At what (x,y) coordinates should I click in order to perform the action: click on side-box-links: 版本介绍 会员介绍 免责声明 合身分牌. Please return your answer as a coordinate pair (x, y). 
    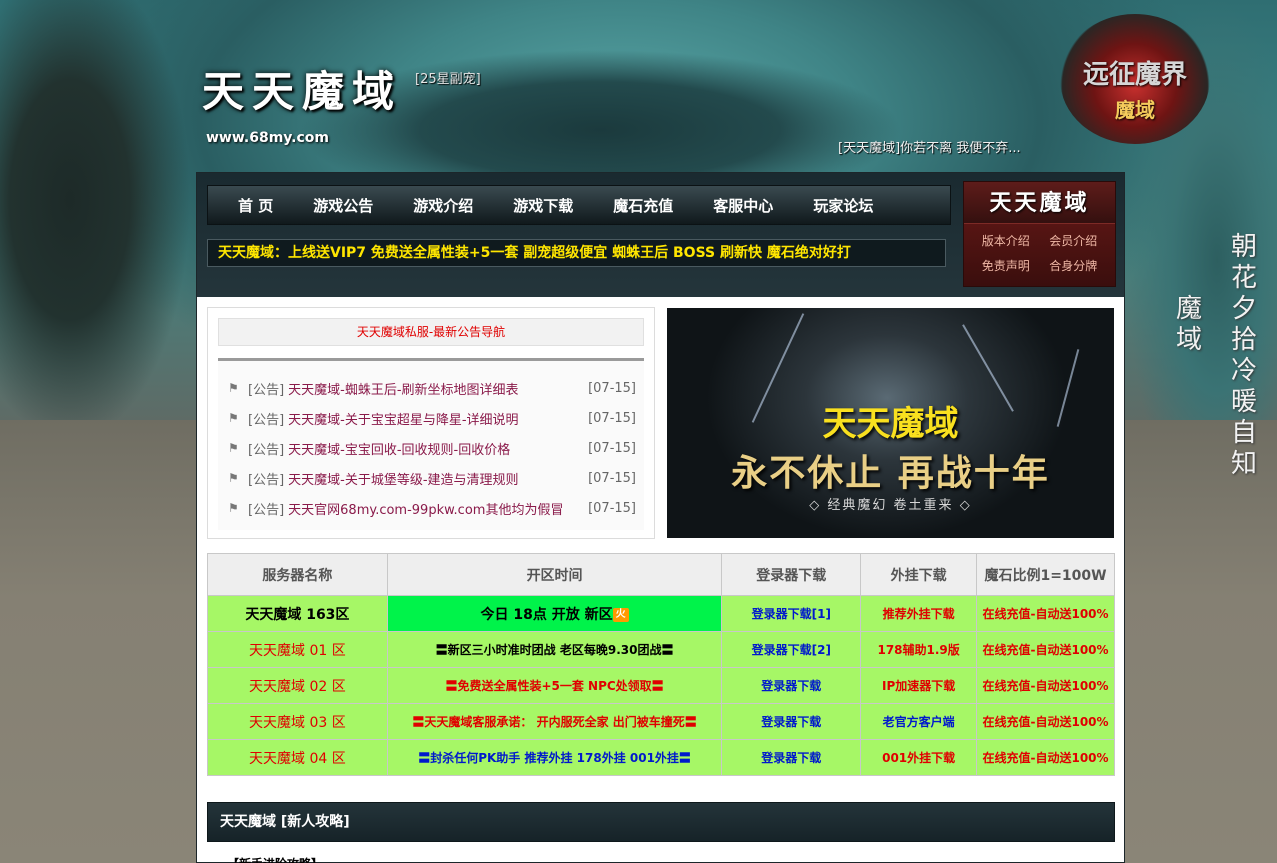
    Looking at the image, I should click on (1039, 249).